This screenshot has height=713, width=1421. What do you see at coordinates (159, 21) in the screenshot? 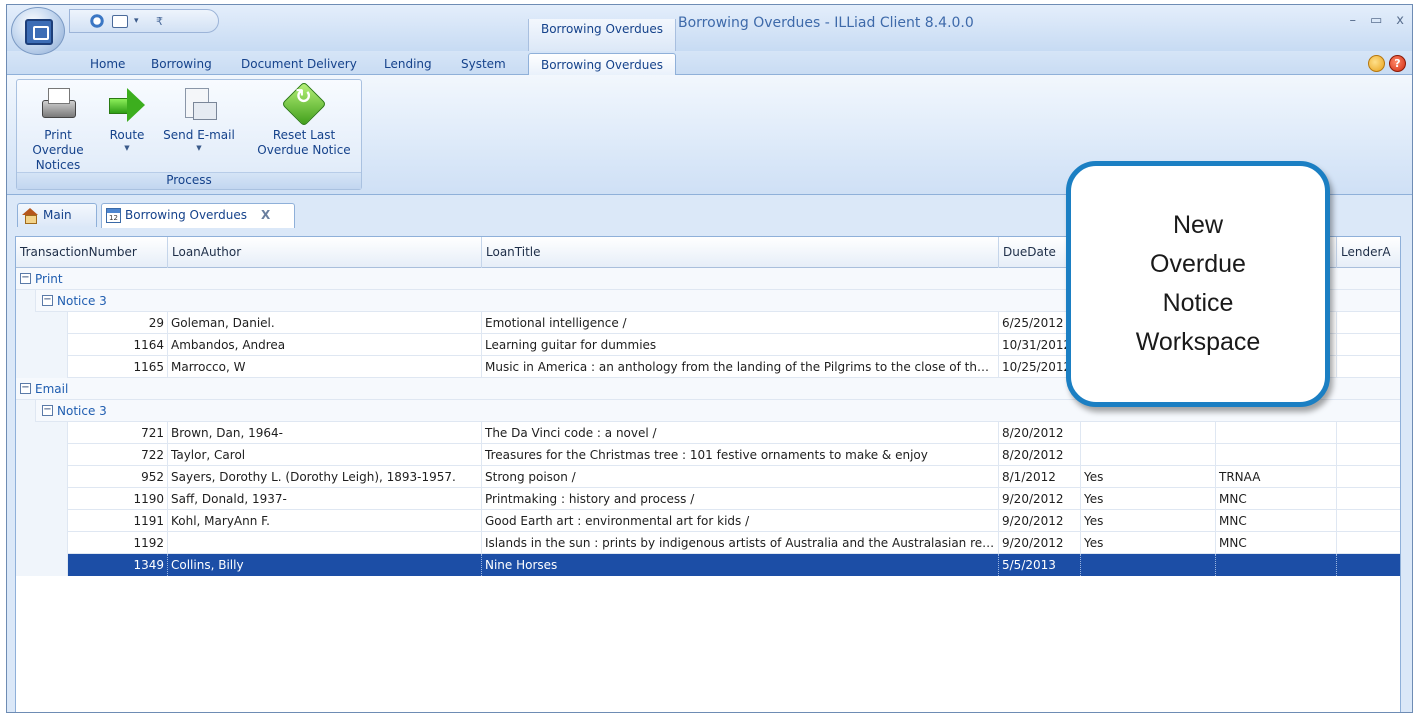
I see `customize-toolbar-icon: ₹` at bounding box center [159, 21].